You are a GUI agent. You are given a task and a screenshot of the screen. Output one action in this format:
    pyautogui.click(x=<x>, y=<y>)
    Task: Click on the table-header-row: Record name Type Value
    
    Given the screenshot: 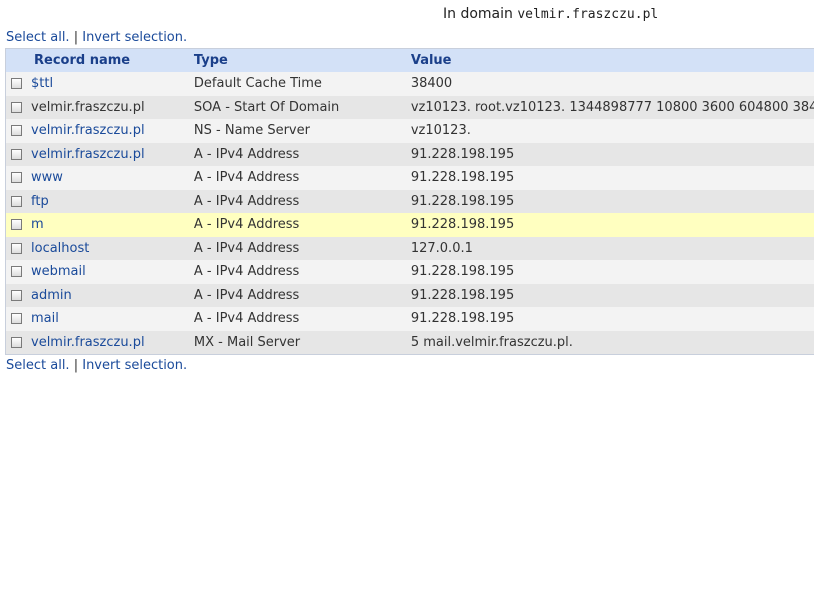 What is the action you would take?
    pyautogui.click(x=409, y=60)
    